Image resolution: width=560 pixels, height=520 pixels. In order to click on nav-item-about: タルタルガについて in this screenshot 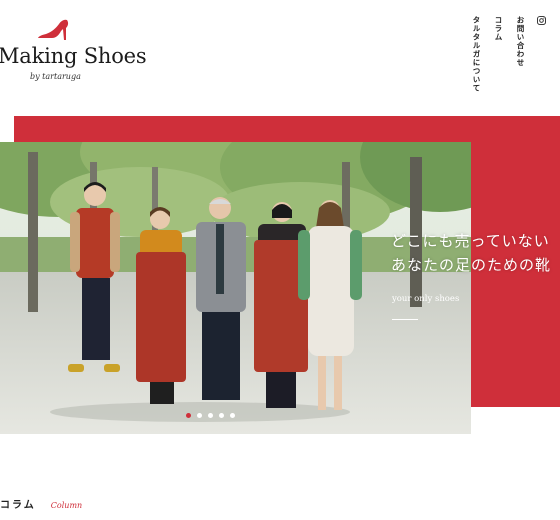, I will do `click(476, 54)`.